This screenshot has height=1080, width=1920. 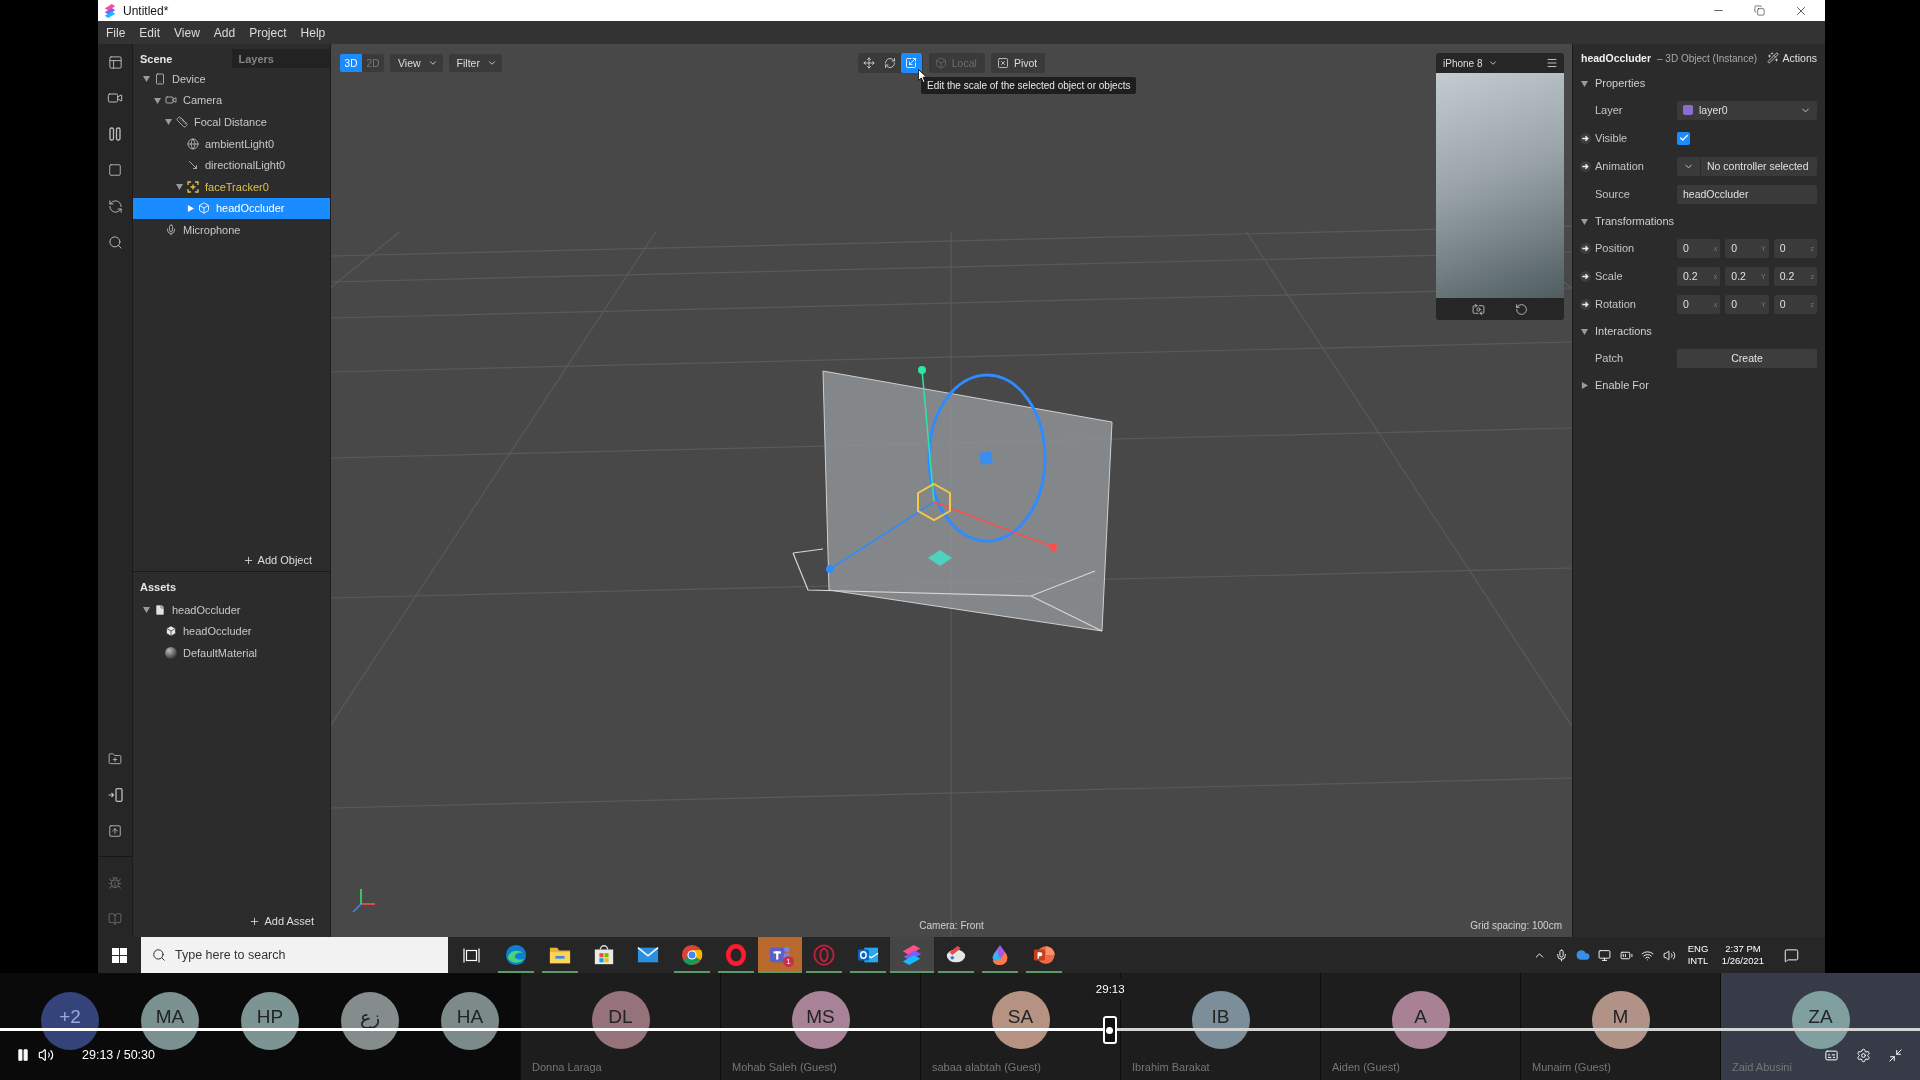 I want to click on camera-label: Camera: Front, so click(x=951, y=925).